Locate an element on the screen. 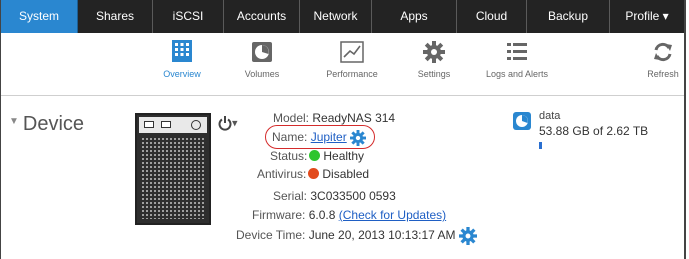  antivirus-row: Antivirus: Disabled is located at coordinates (313, 174).